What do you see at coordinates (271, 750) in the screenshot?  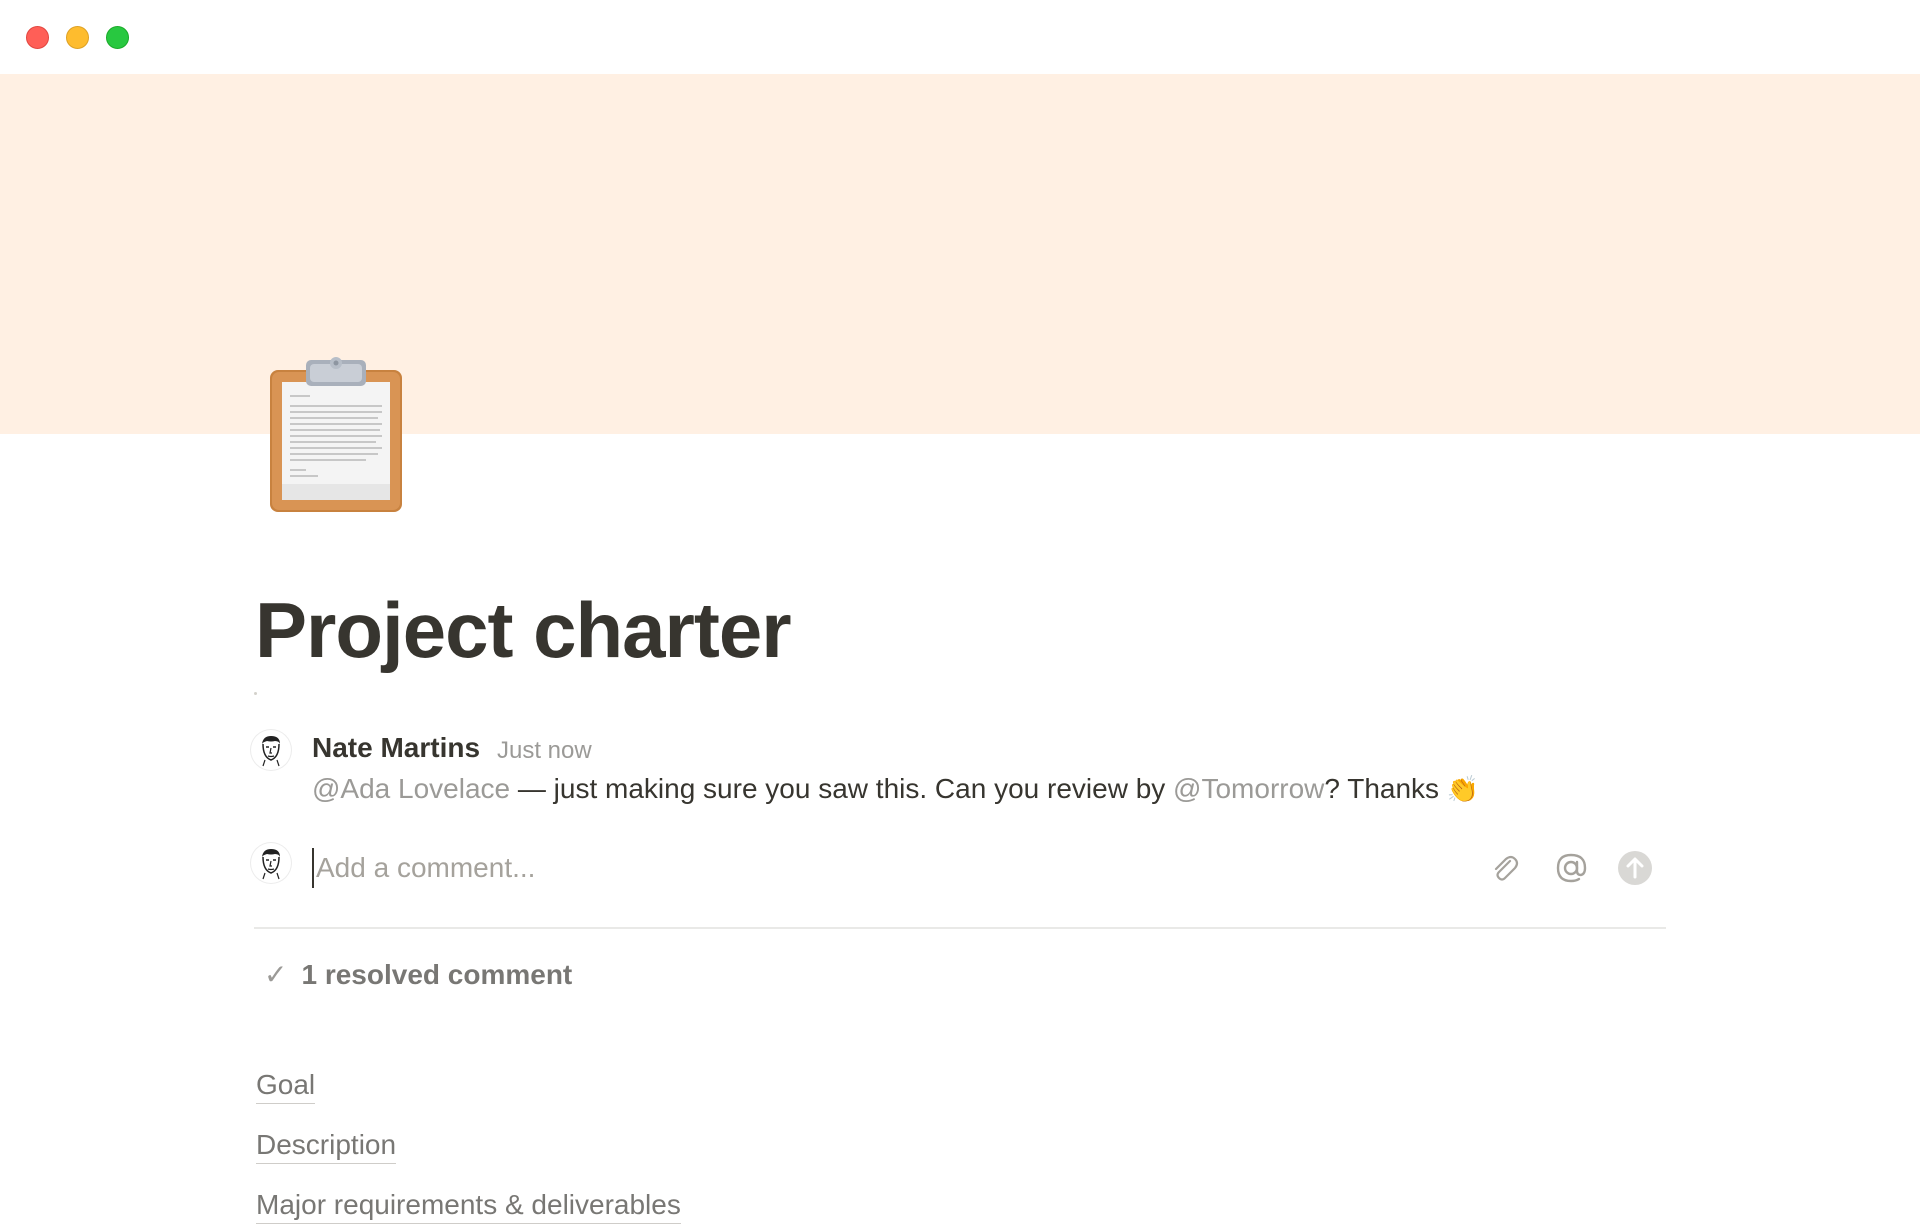 I see `avatar` at bounding box center [271, 750].